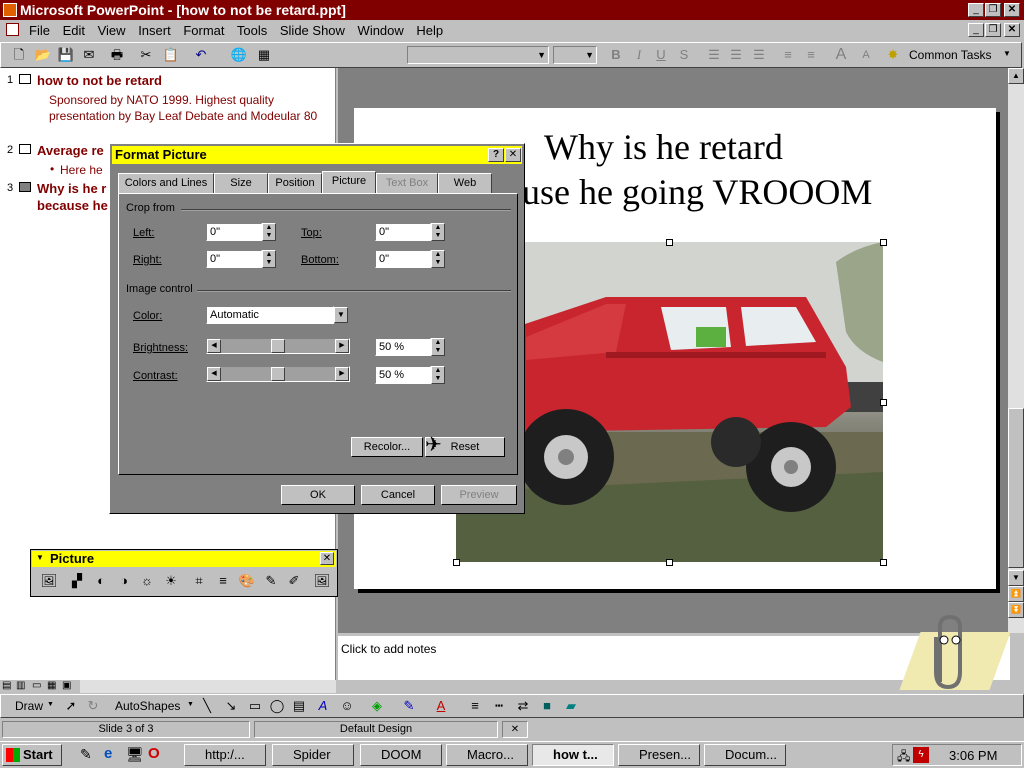  I want to click on picture-toolbar: ▼ Picture ✕ 🖼 ▞ ◐ ◑ ☼ ☀ ⌗ ≡ 🎨 ✎ ✐ 🖼, so click(184, 573).